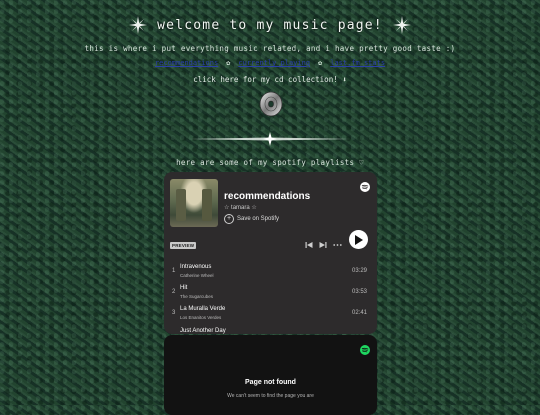 This screenshot has width=540, height=415. Describe the element at coordinates (183, 245) in the screenshot. I see `preview-badge: PREVIEW` at that location.